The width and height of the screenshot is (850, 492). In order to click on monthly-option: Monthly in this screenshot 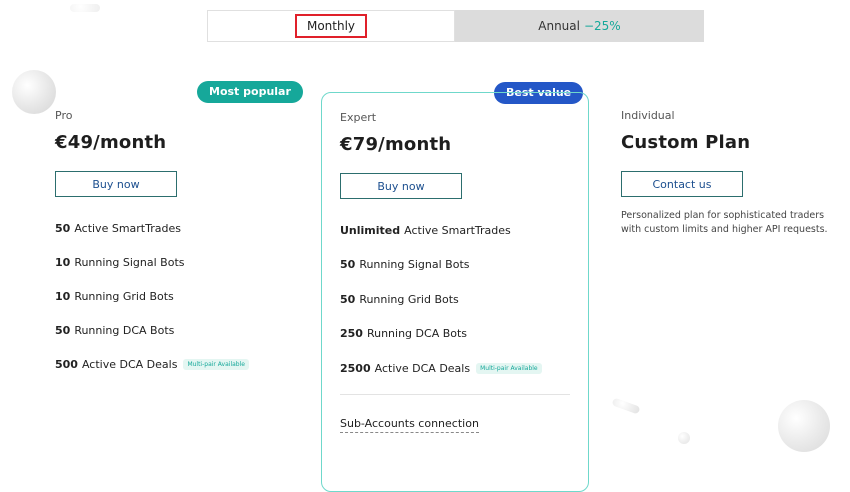, I will do `click(331, 26)`.